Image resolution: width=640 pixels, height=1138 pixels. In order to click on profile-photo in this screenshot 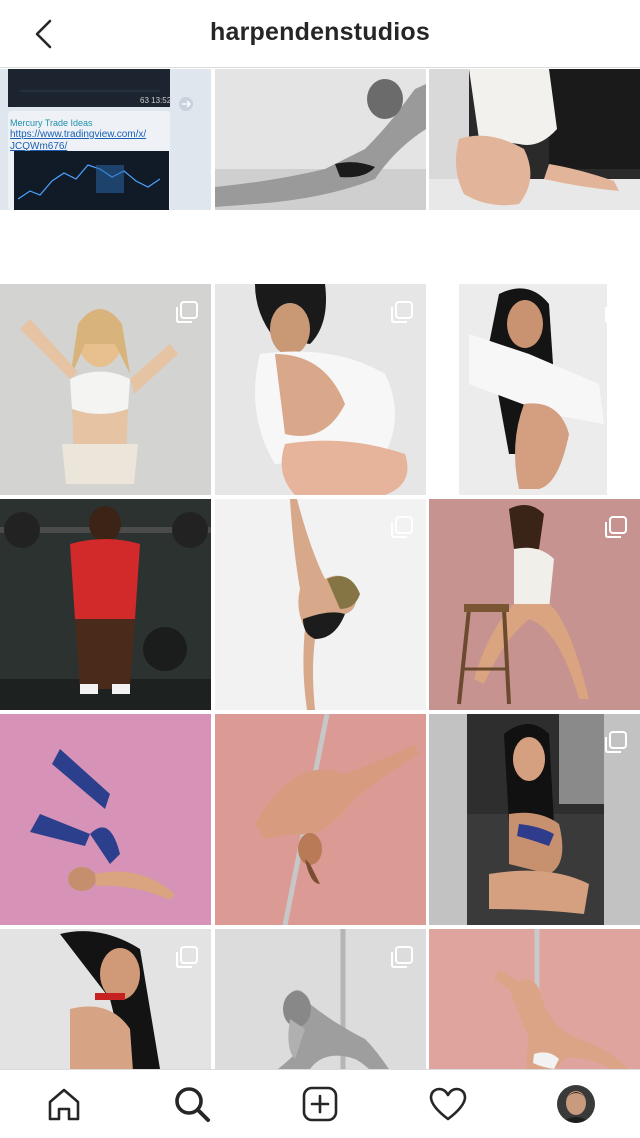, I will do `click(576, 1104)`.